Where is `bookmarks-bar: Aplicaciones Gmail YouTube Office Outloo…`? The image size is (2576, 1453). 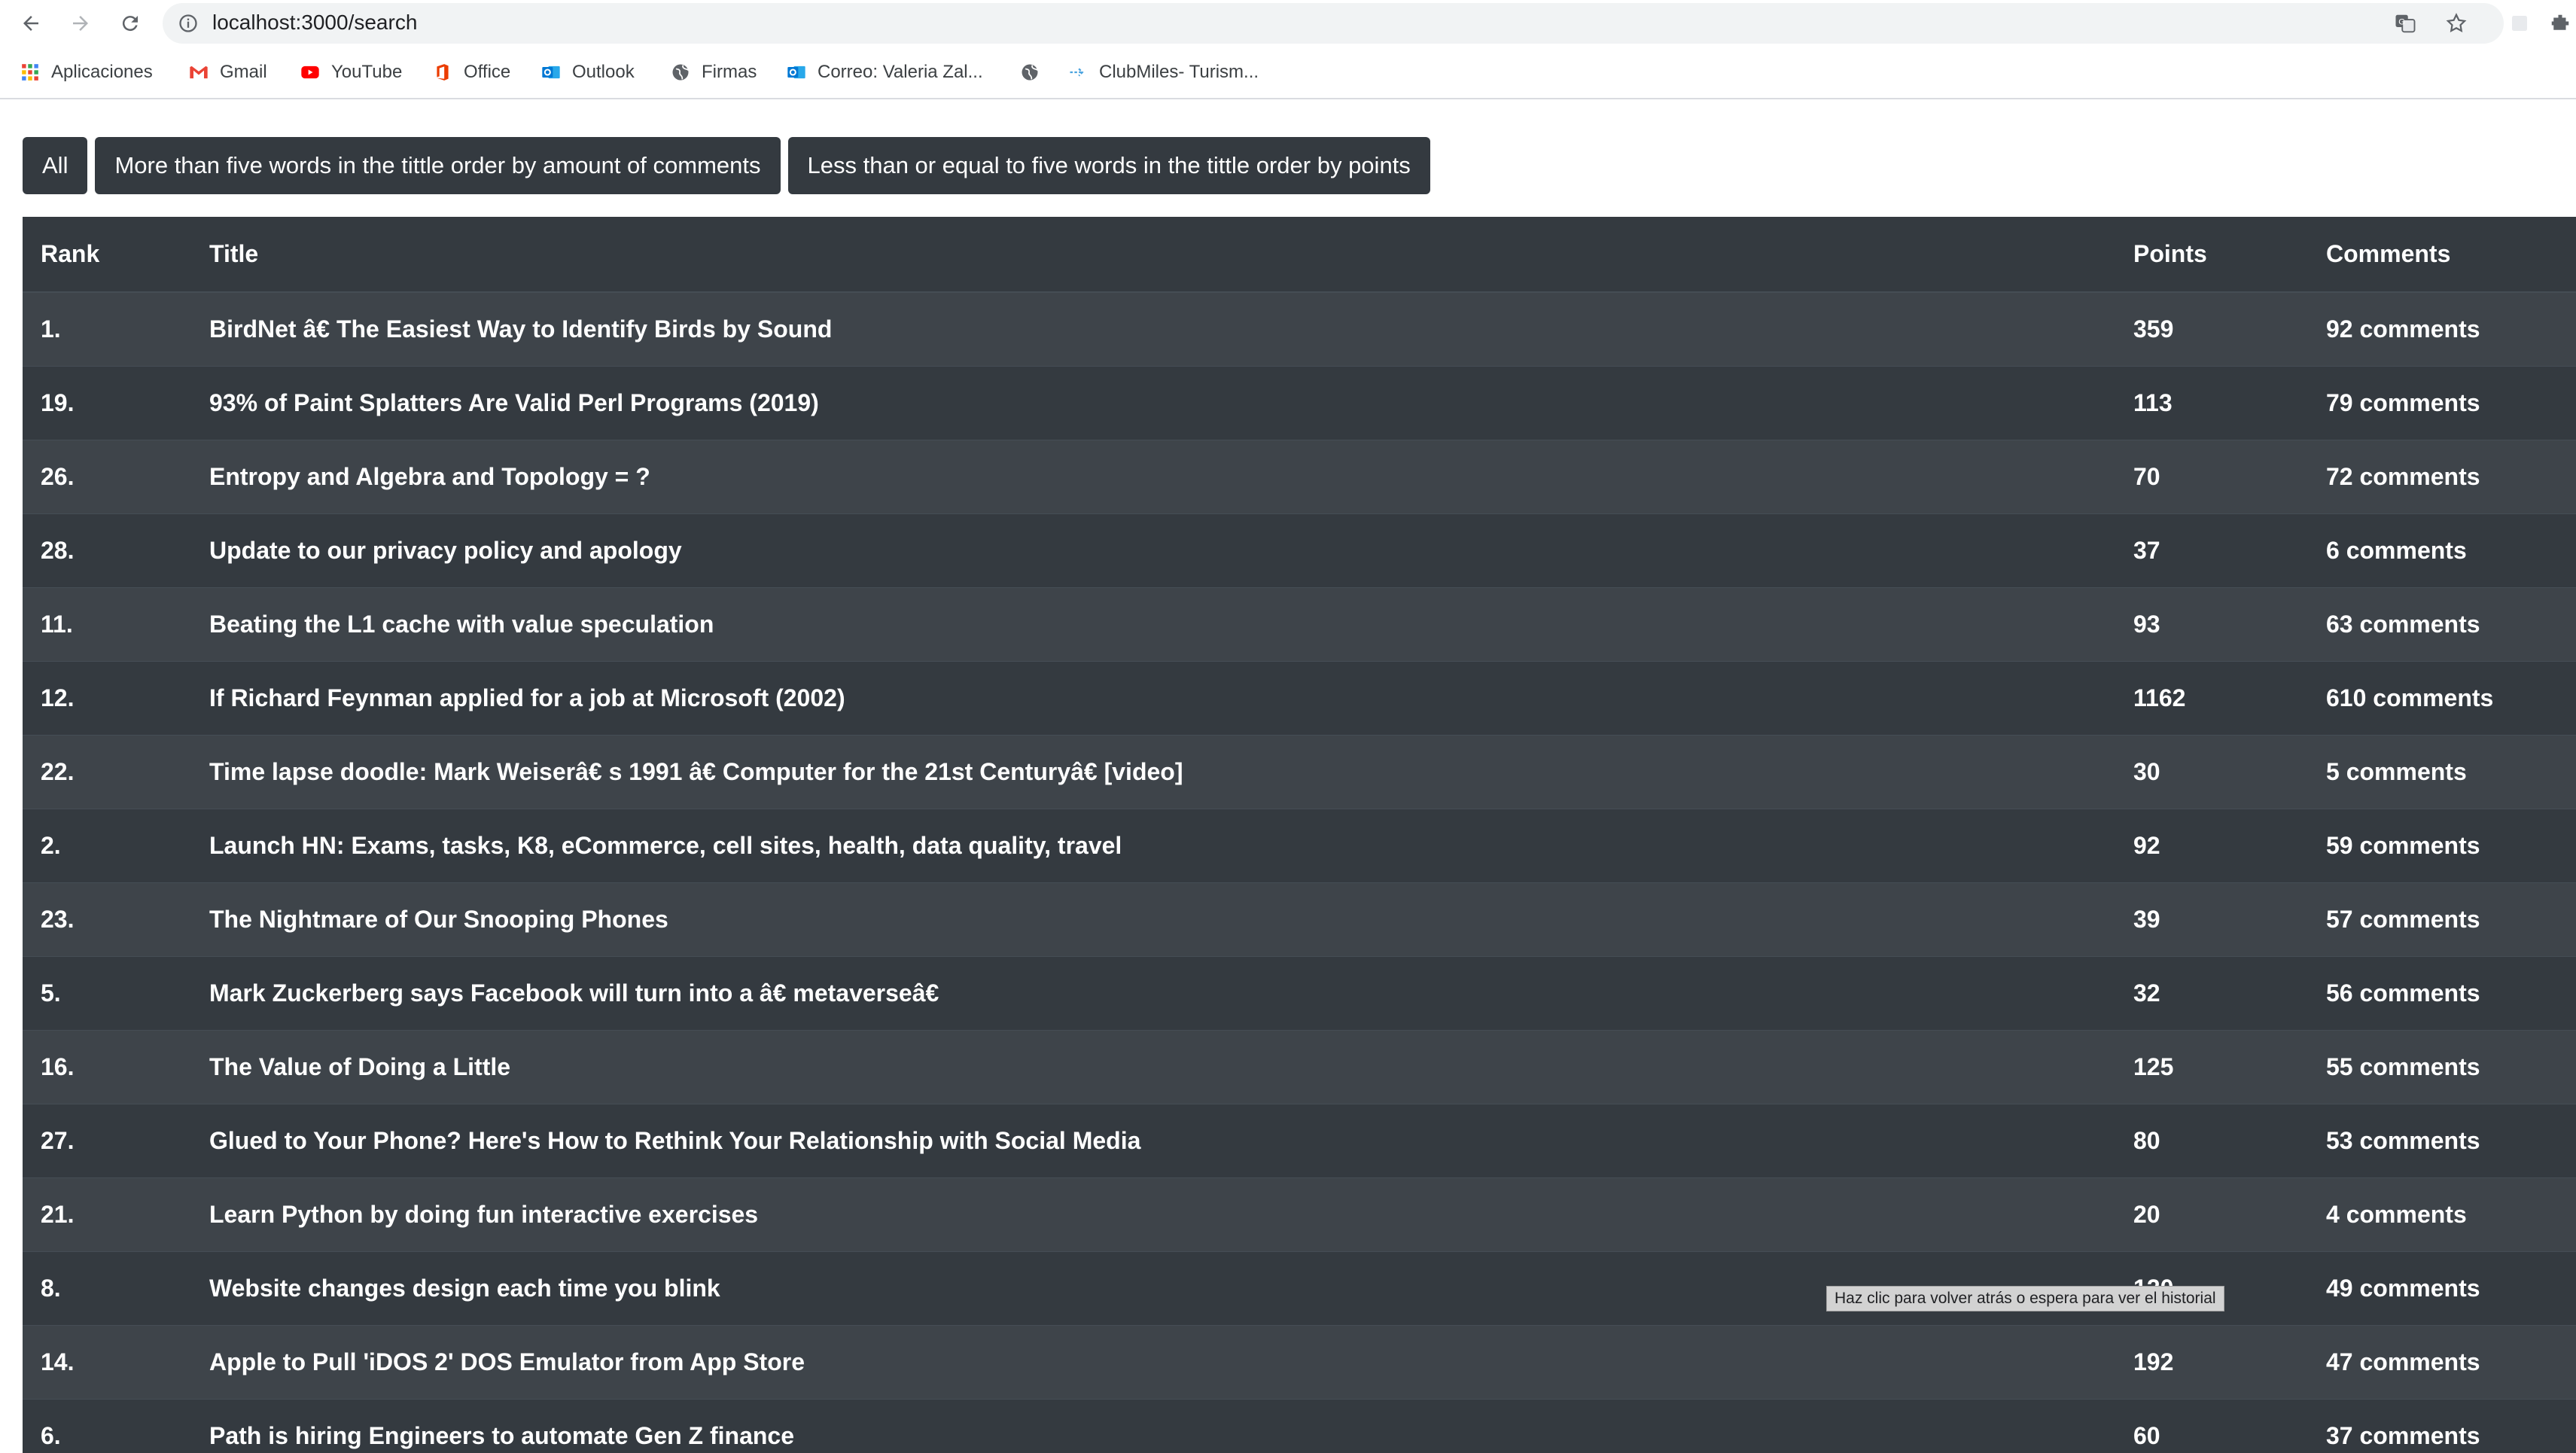 bookmarks-bar: Aplicaciones Gmail YouTube Office Outloo… is located at coordinates (1288, 73).